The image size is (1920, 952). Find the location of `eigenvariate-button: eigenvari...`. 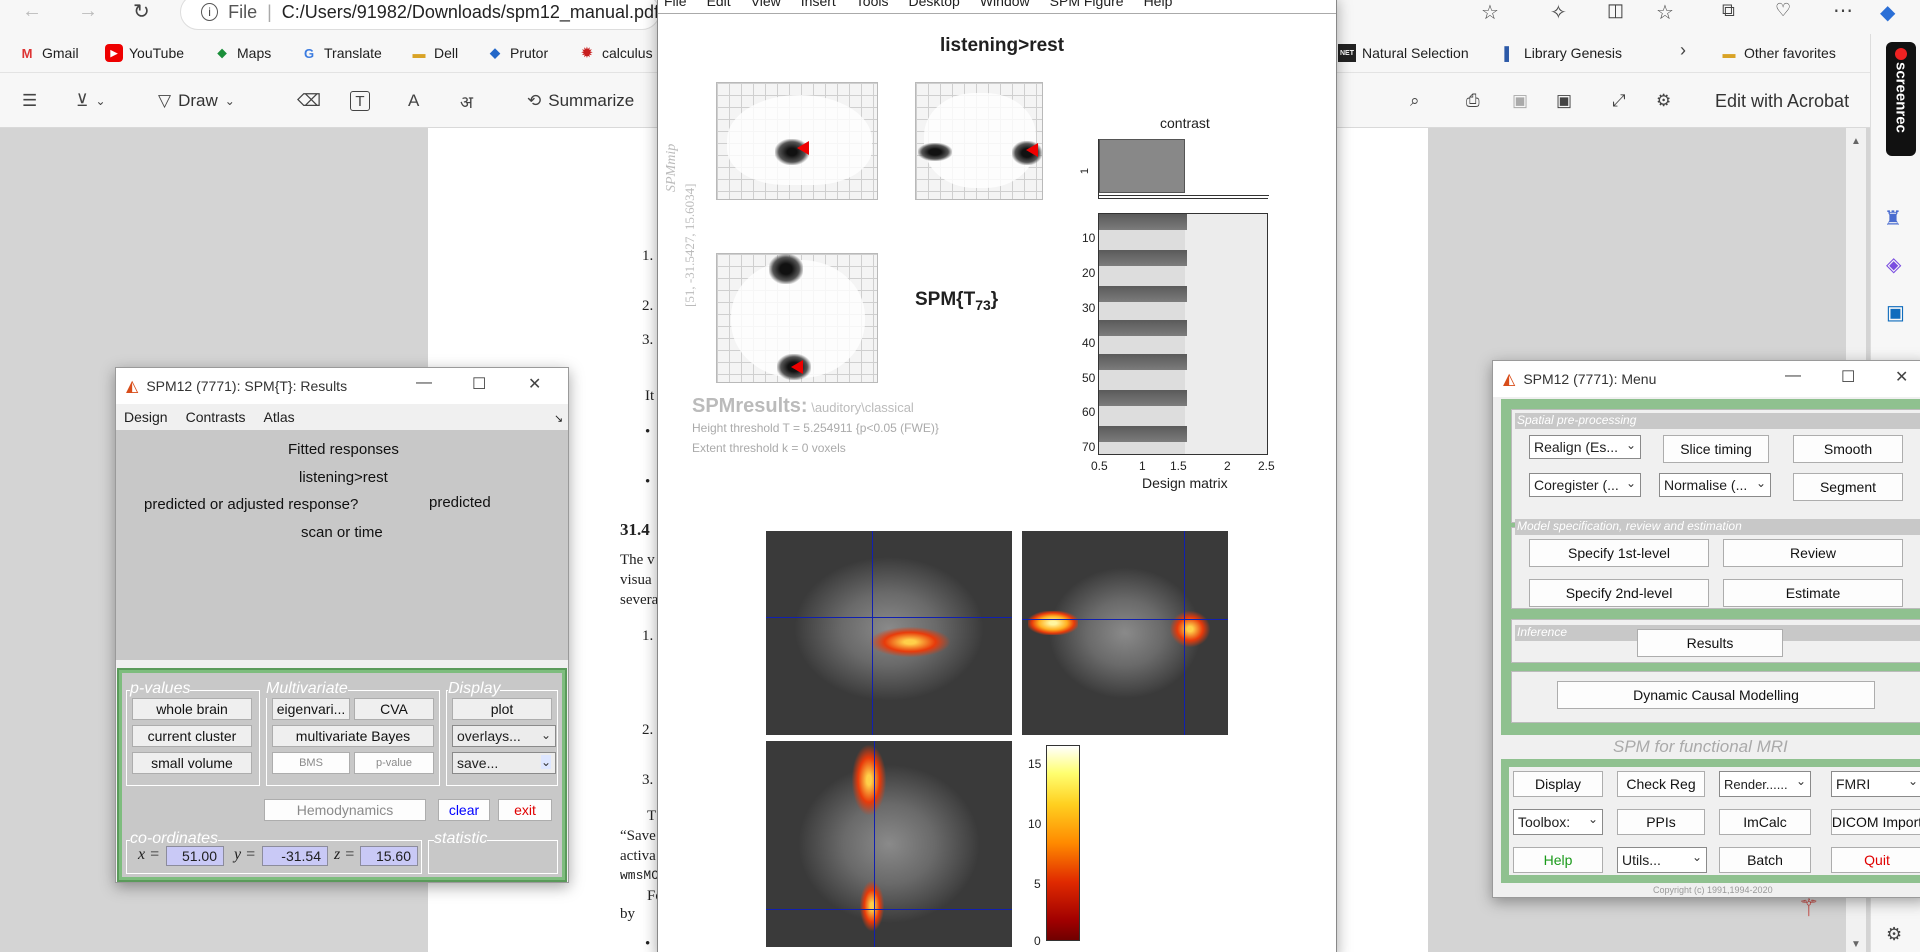

eigenvariate-button: eigenvari... is located at coordinates (311, 709).